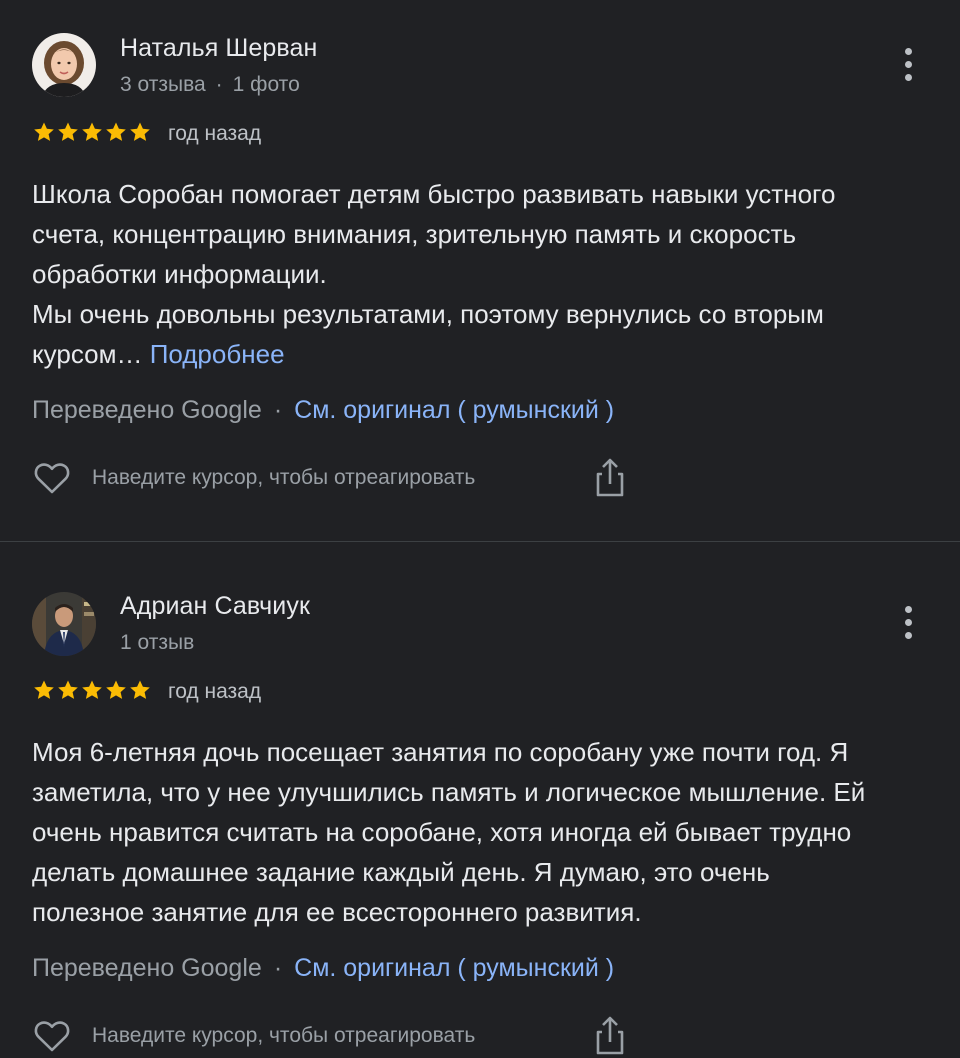 This screenshot has width=960, height=1058. I want to click on review-count: 3 отзыва, so click(163, 84).